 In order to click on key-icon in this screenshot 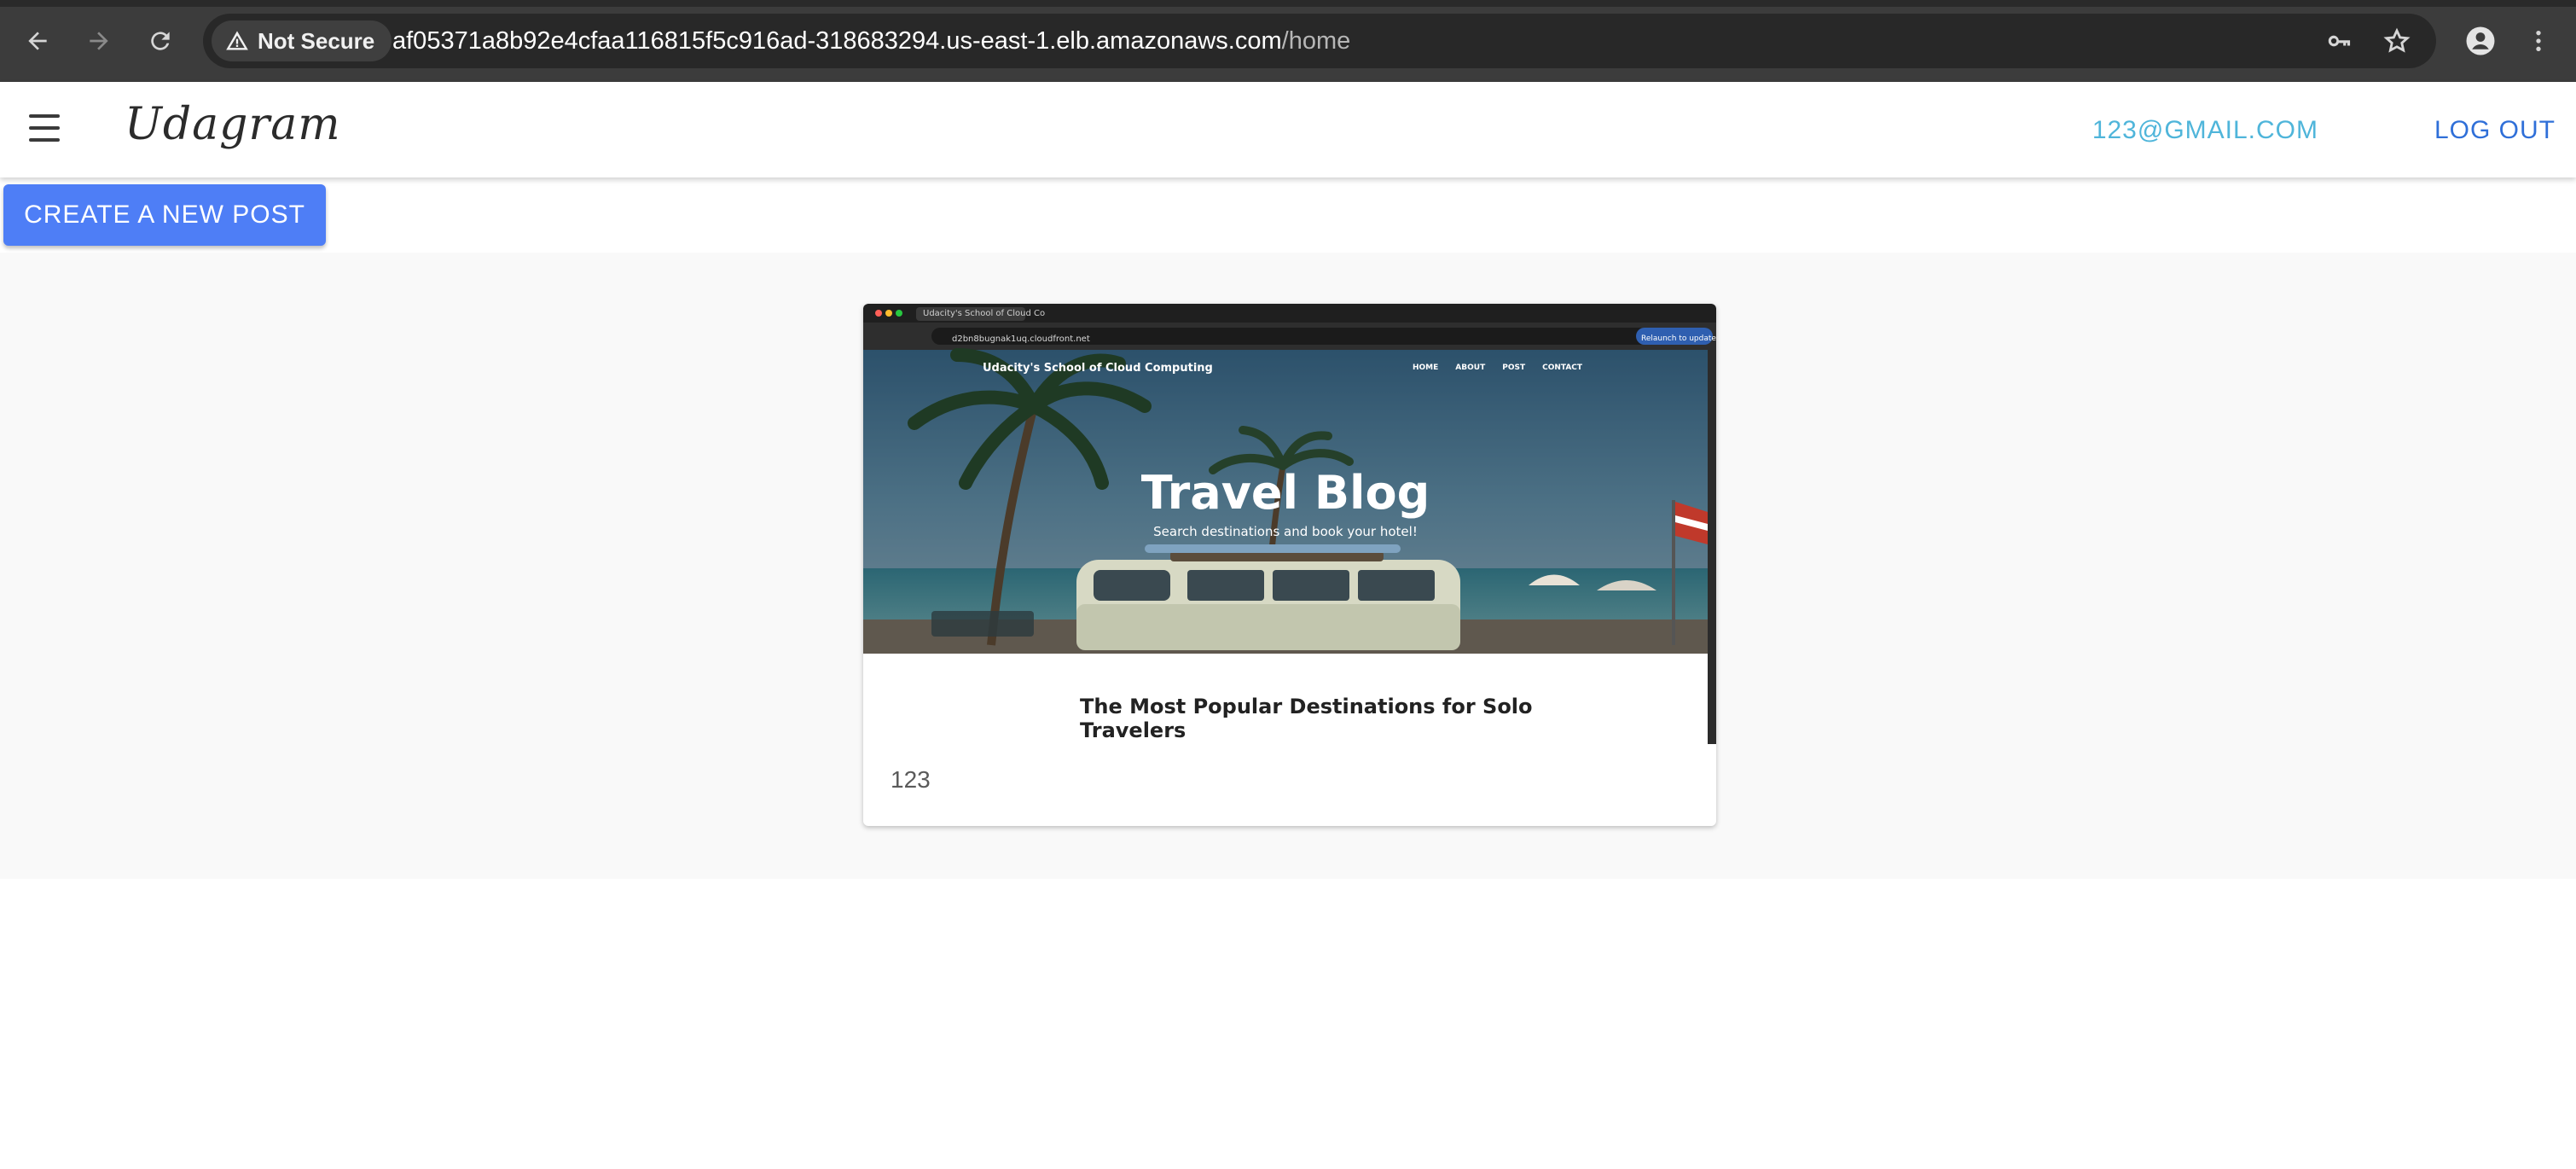, I will do `click(2339, 41)`.